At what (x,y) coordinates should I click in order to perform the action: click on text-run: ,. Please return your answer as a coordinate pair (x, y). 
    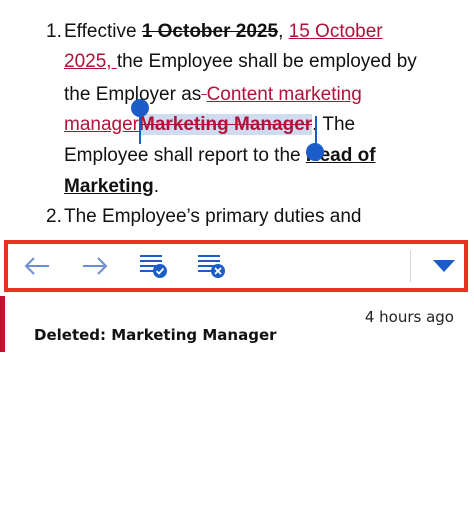
    Looking at the image, I should click on (283, 31).